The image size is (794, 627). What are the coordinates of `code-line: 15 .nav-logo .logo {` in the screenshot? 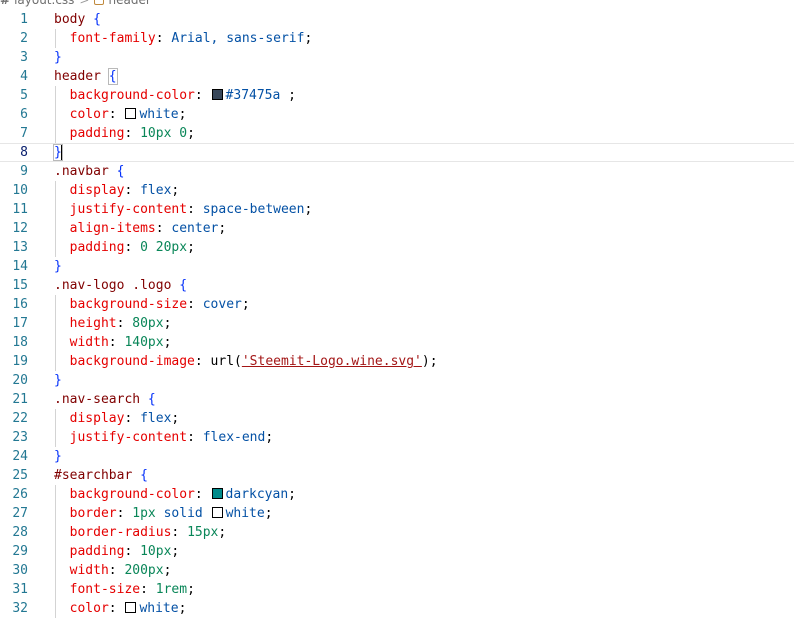 It's located at (397, 285).